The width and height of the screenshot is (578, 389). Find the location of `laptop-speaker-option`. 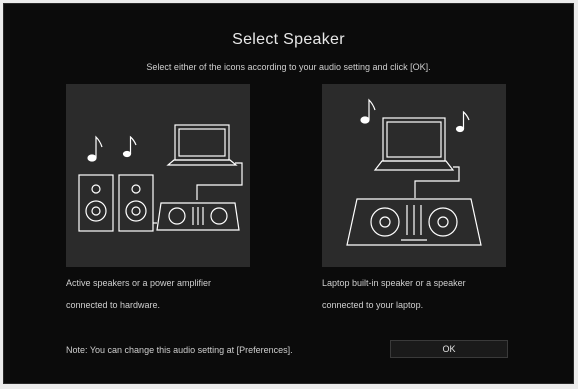

laptop-speaker-option is located at coordinates (414, 175).